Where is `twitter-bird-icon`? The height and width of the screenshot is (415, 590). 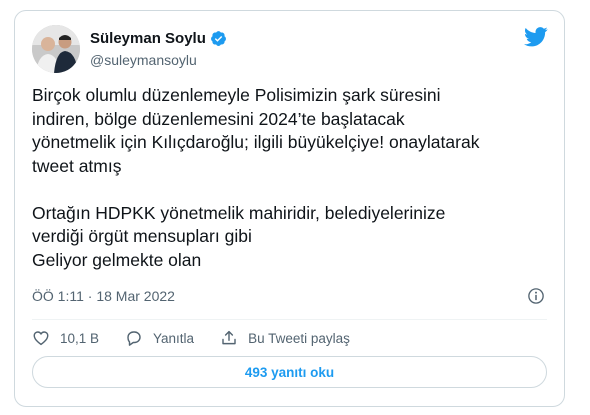 twitter-bird-icon is located at coordinates (536, 37).